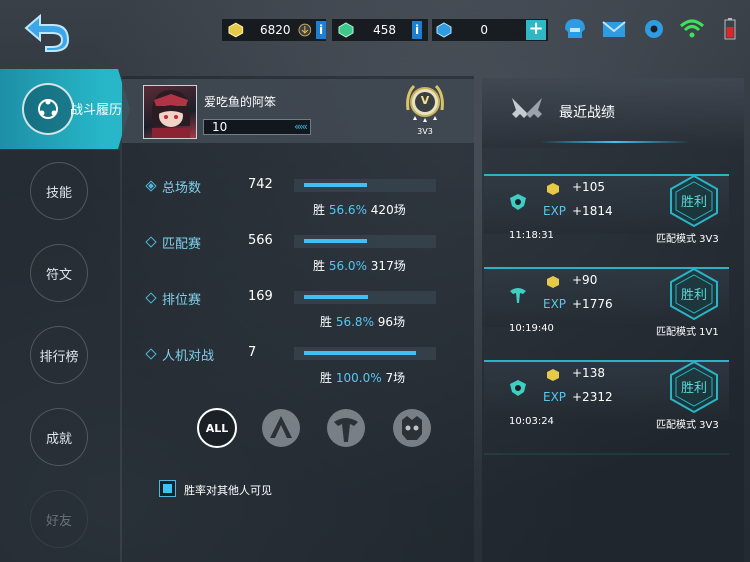 Image resolution: width=750 pixels, height=562 pixels. Describe the element at coordinates (417, 30) in the screenshot. I see `gem-info-button: i` at that location.